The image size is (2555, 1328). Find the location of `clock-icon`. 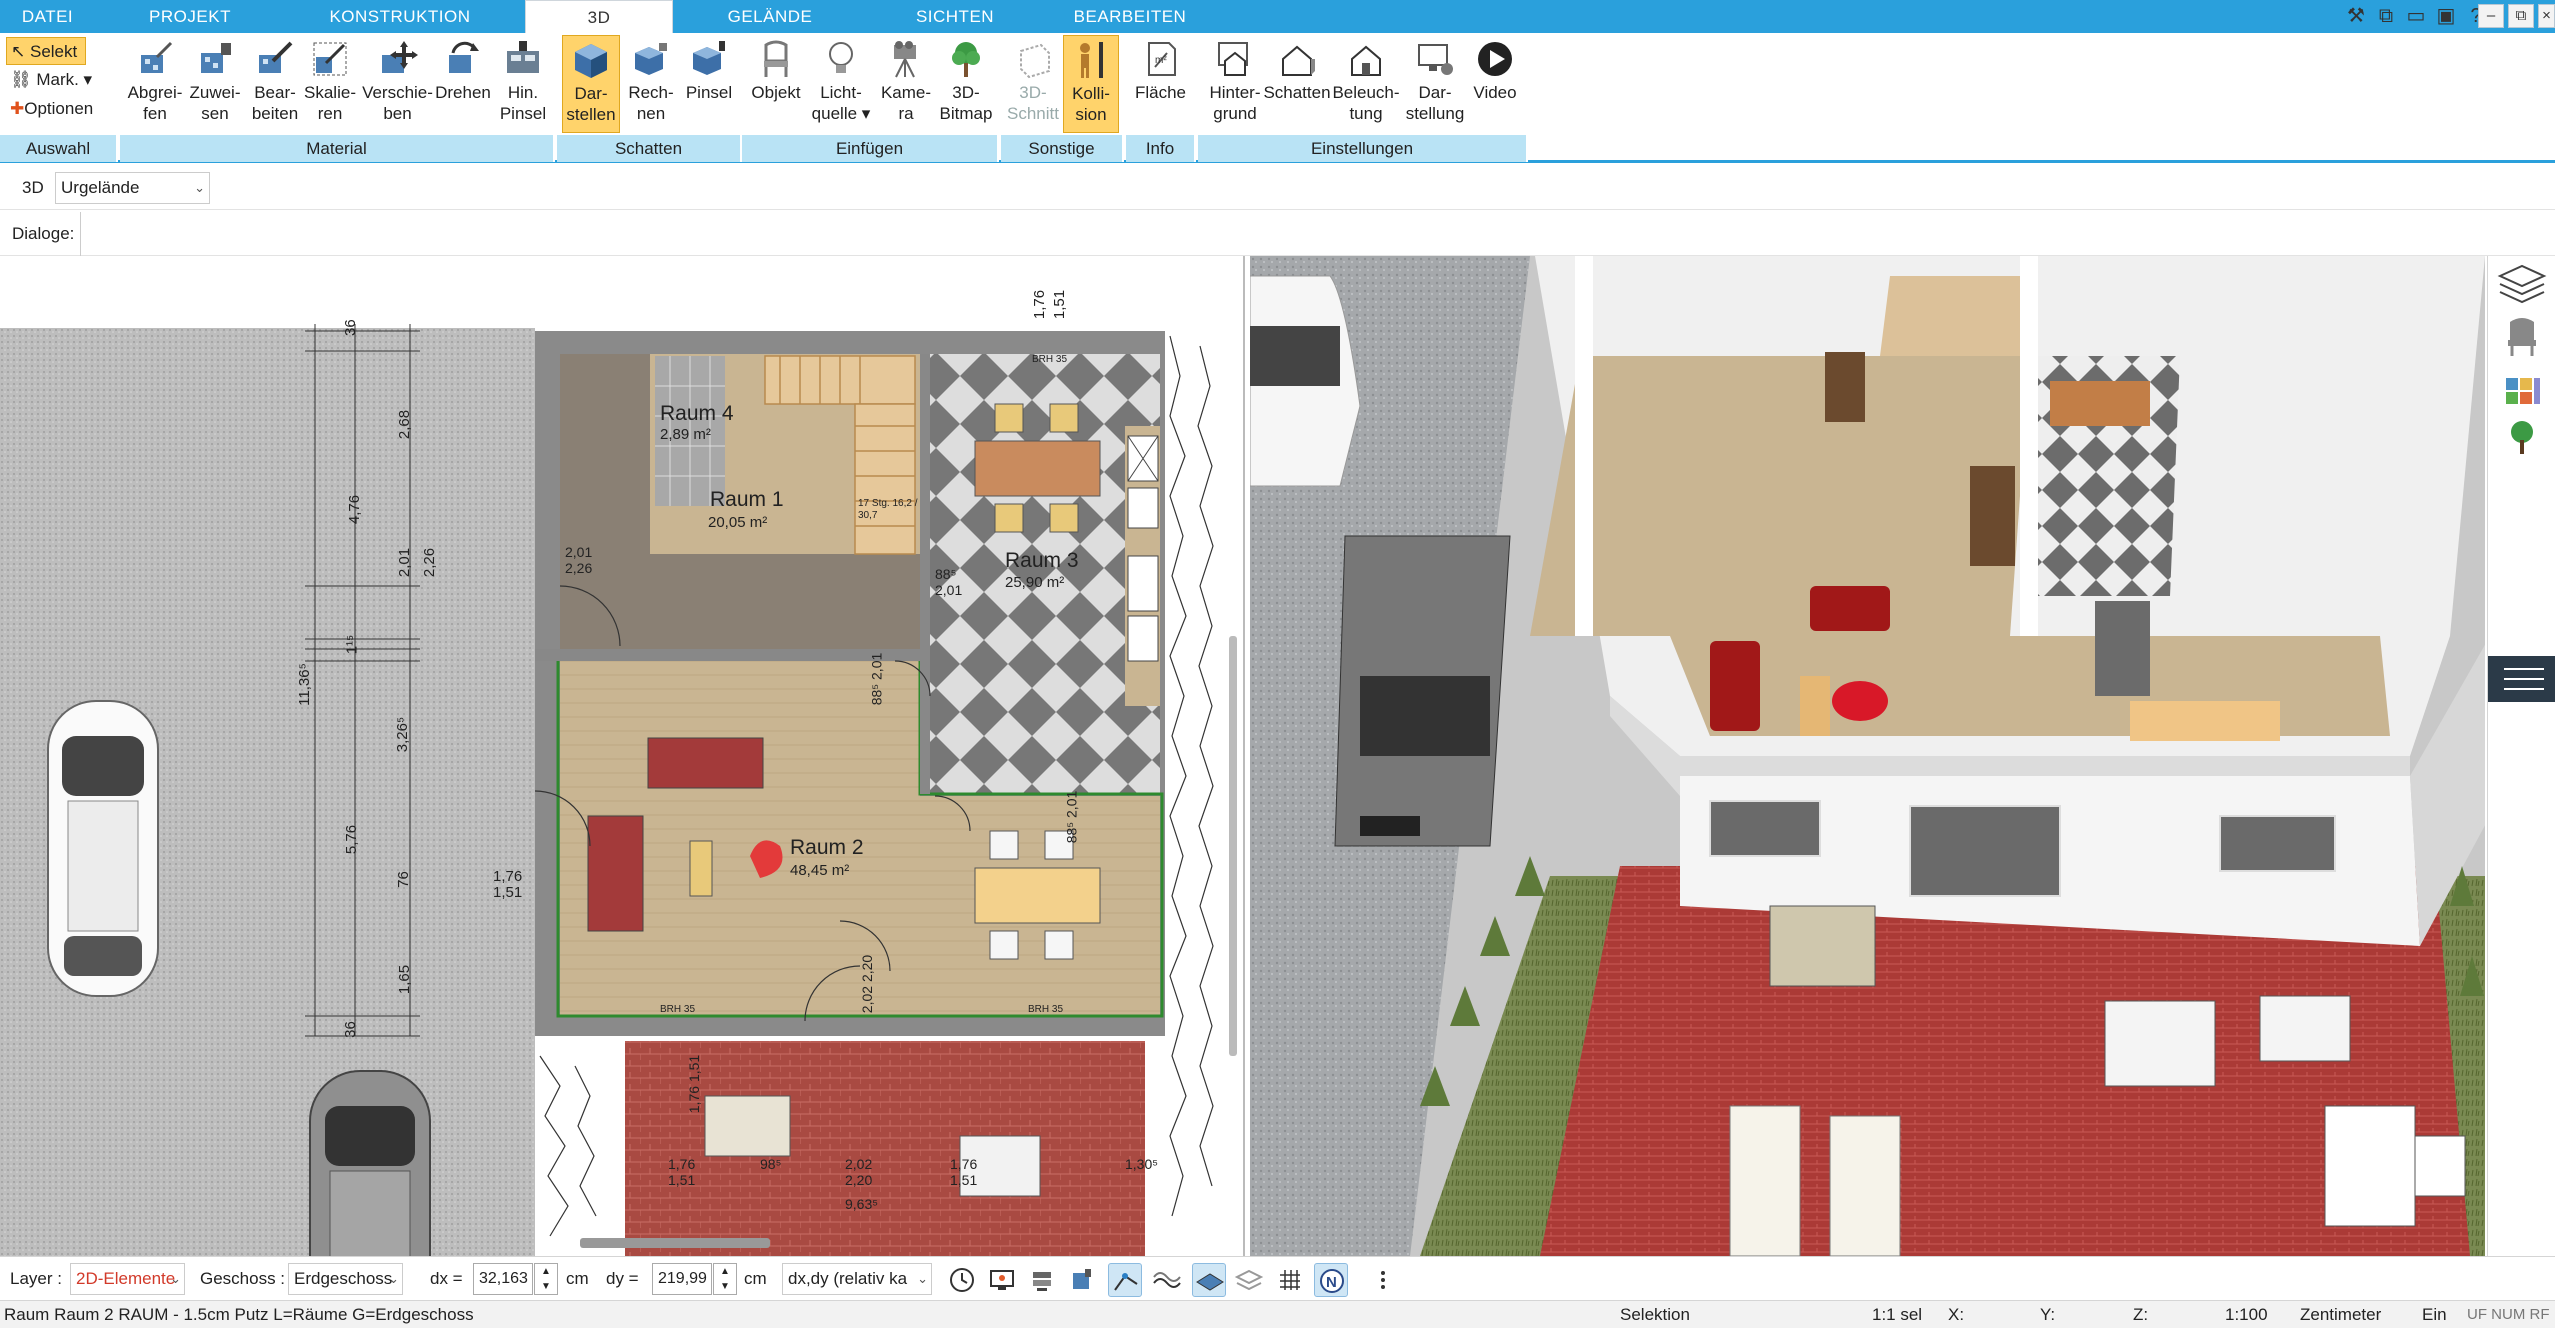

clock-icon is located at coordinates (962, 1280).